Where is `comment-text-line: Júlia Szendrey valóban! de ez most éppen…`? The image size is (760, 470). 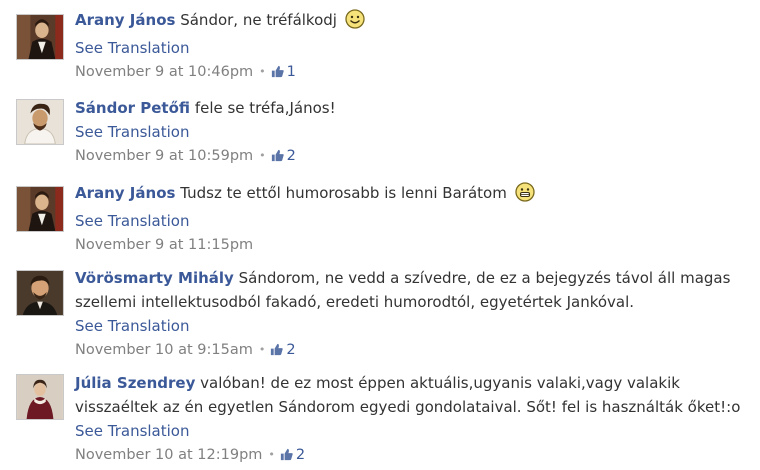 comment-text-line: Júlia Szendrey valóban! de ez most éppen… is located at coordinates (410, 395).